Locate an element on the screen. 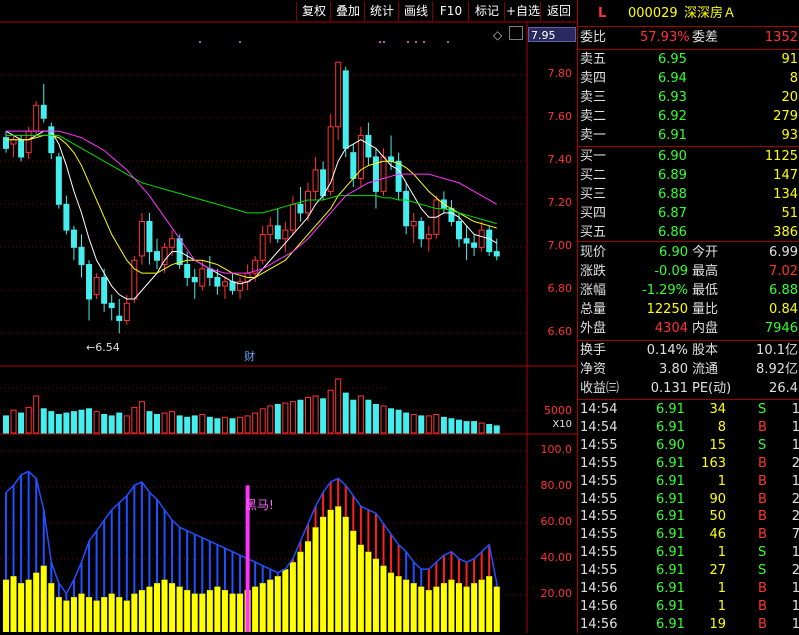 This screenshot has width=799, height=635. quote-row: 外盘 4304 内盘 7946 is located at coordinates (688, 329).